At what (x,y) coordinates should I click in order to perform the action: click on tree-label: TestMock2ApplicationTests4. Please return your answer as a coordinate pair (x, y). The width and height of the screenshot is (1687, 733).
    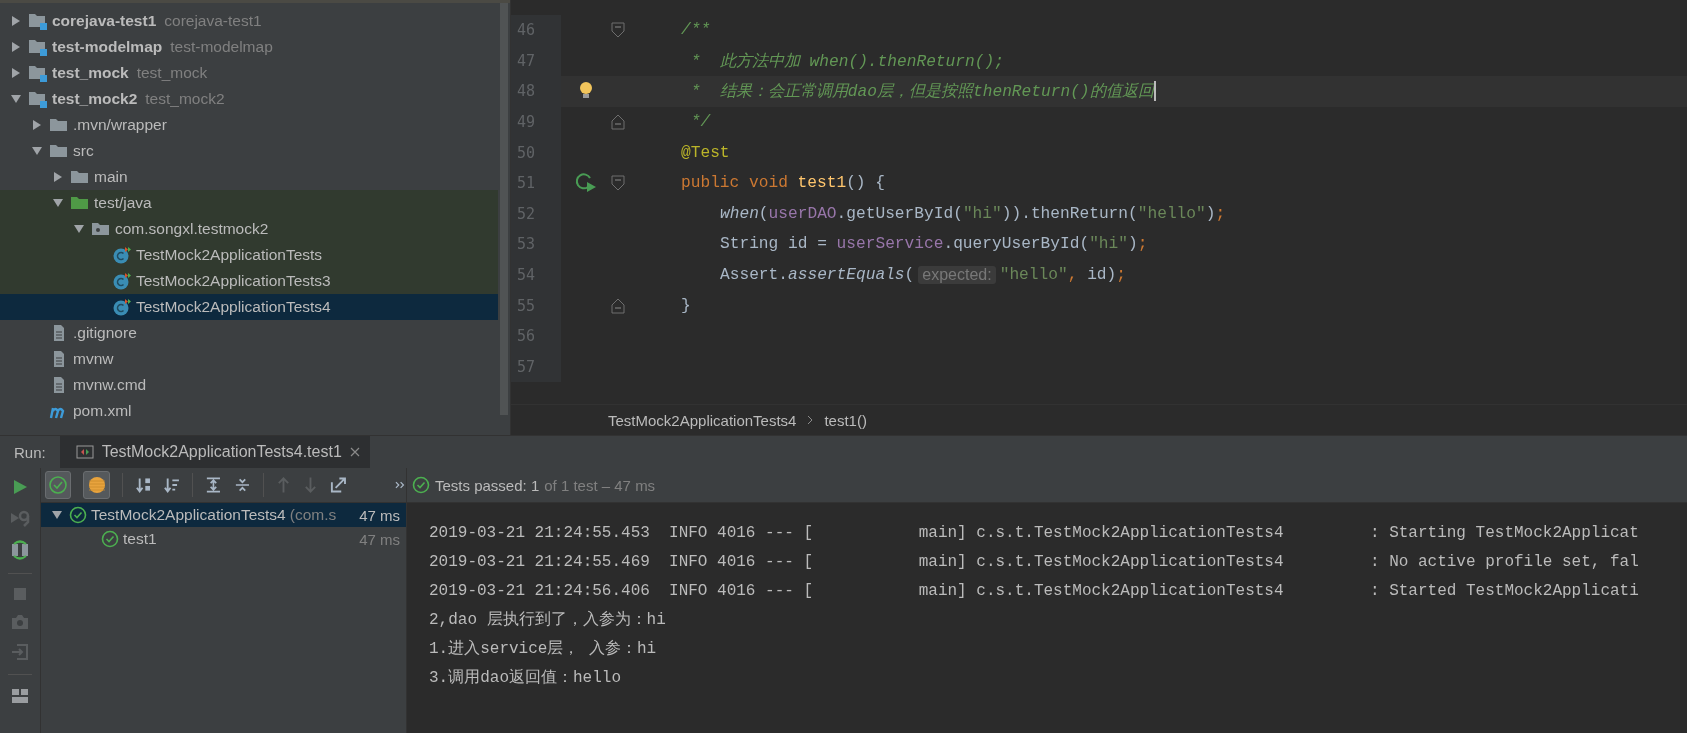
    Looking at the image, I should click on (233, 307).